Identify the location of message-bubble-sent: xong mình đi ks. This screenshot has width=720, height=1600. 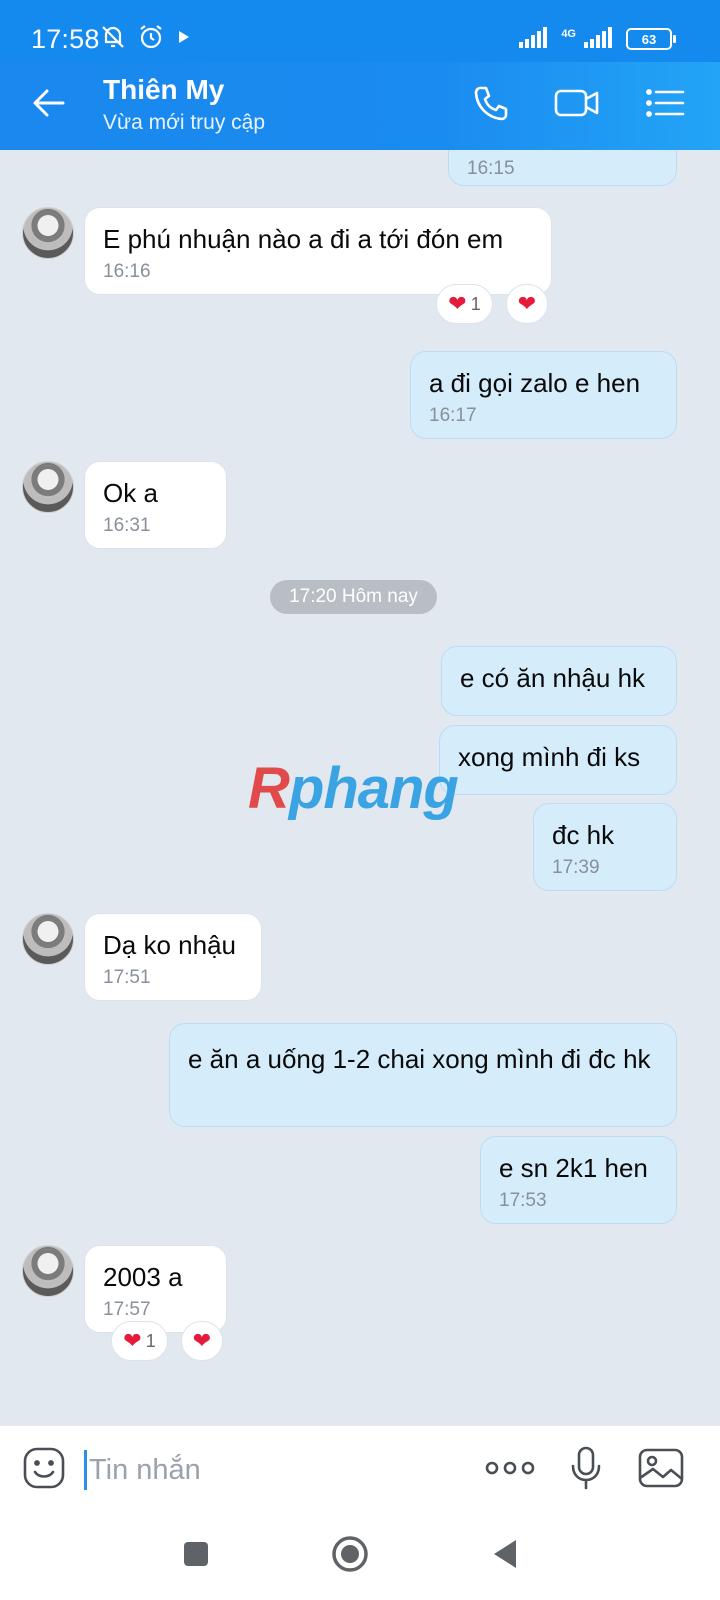
(558, 760).